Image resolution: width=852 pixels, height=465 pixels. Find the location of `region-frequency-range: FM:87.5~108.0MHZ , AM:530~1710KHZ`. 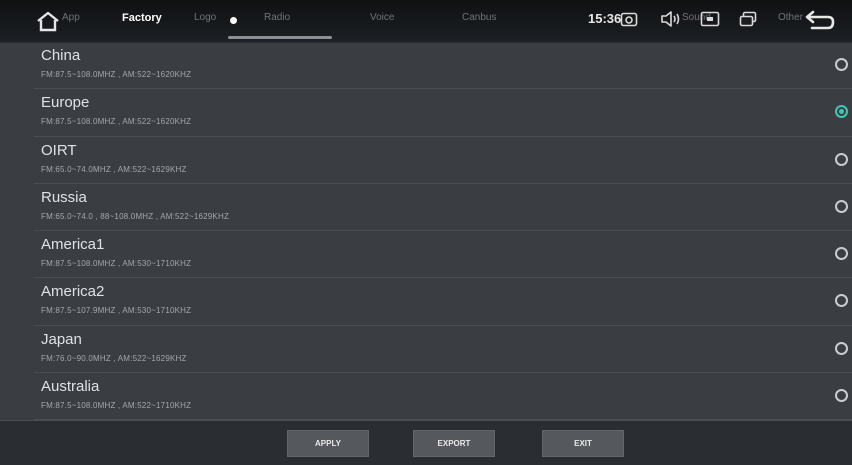

region-frequency-range: FM:87.5~108.0MHZ , AM:530~1710KHZ is located at coordinates (116, 263).